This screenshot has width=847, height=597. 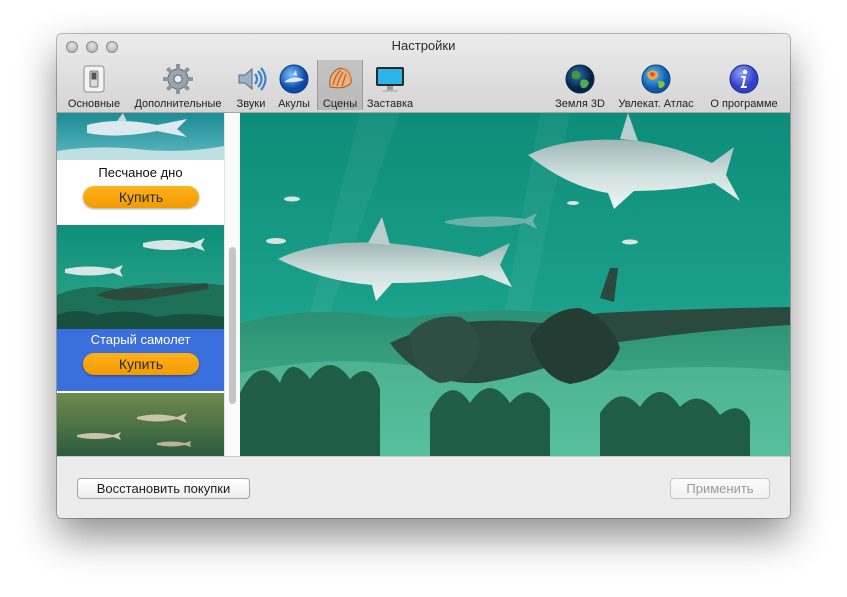 I want to click on toolbar-item-general: Основные, so click(x=94, y=85).